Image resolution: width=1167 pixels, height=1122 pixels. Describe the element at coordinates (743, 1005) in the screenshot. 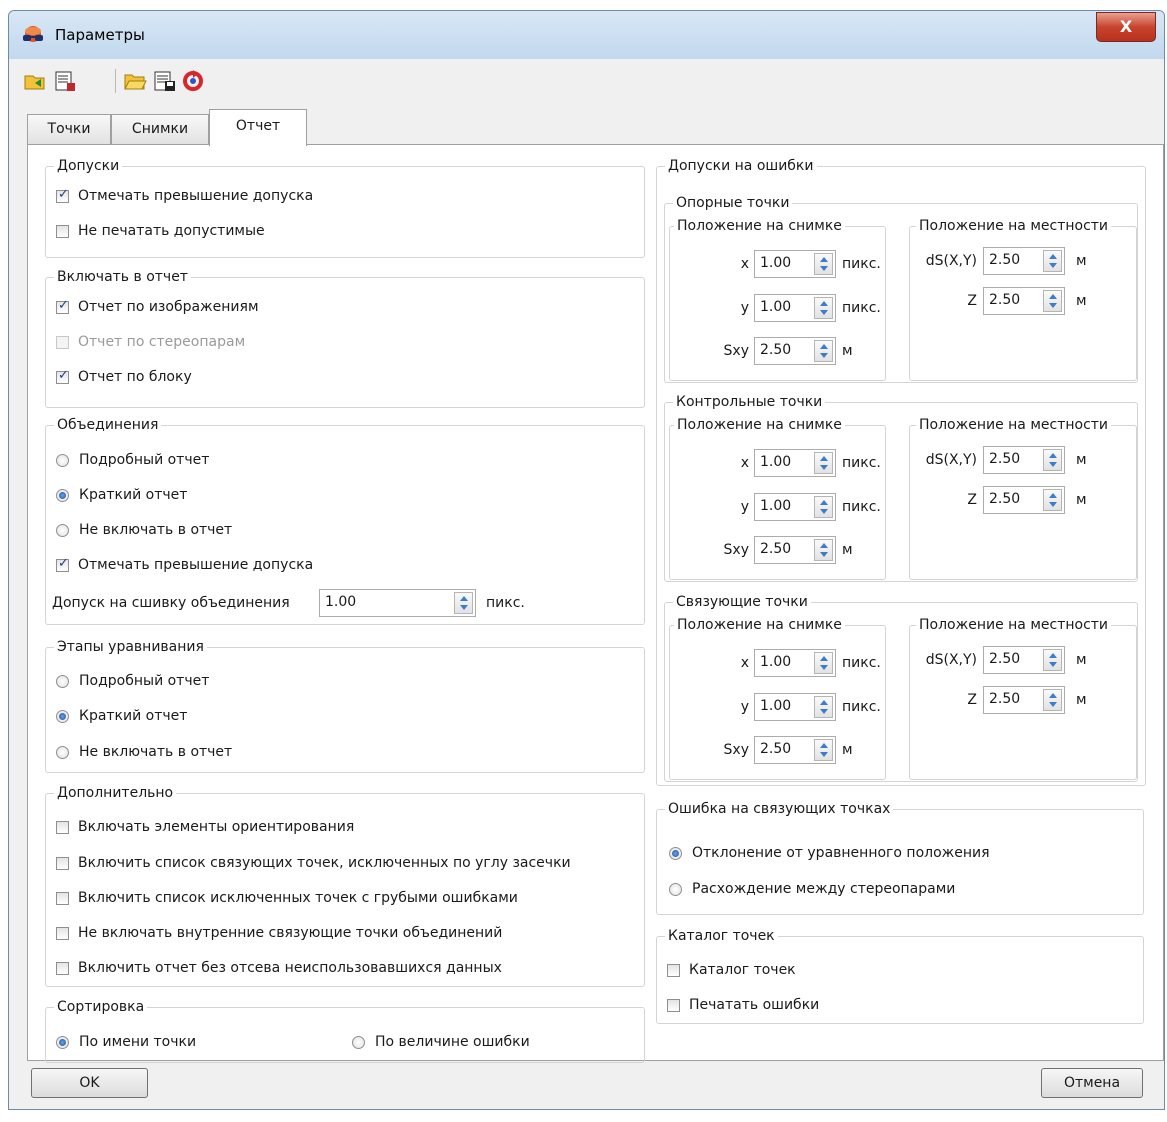

I see `print-errors-checkbox: Печатать ошибки` at that location.